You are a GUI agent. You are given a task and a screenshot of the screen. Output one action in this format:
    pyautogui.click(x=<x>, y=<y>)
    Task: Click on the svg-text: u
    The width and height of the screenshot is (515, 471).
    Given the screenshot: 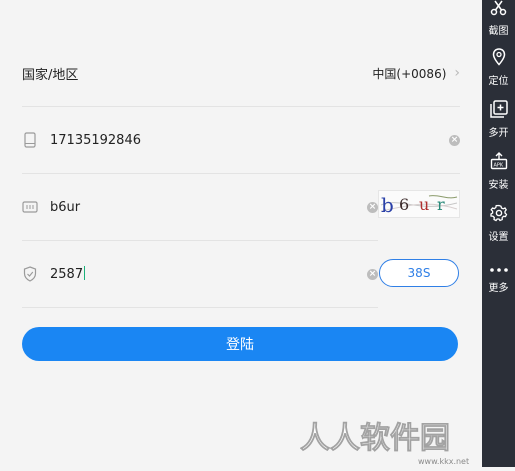 What is the action you would take?
    pyautogui.click(x=424, y=204)
    